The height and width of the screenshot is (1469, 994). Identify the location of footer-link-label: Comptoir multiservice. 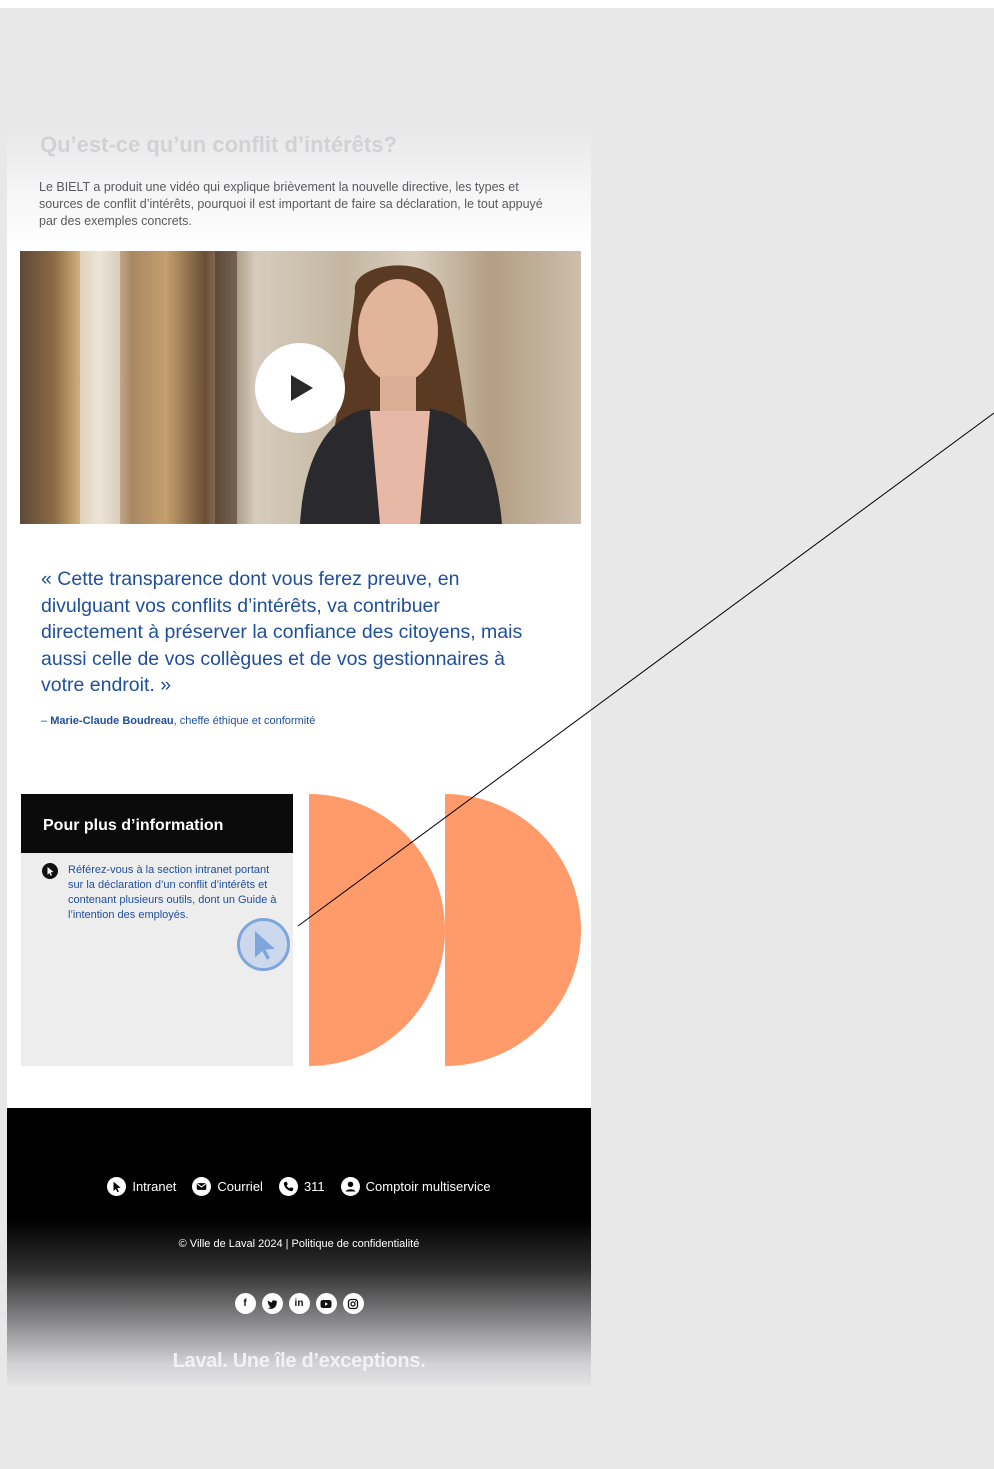
(428, 1186).